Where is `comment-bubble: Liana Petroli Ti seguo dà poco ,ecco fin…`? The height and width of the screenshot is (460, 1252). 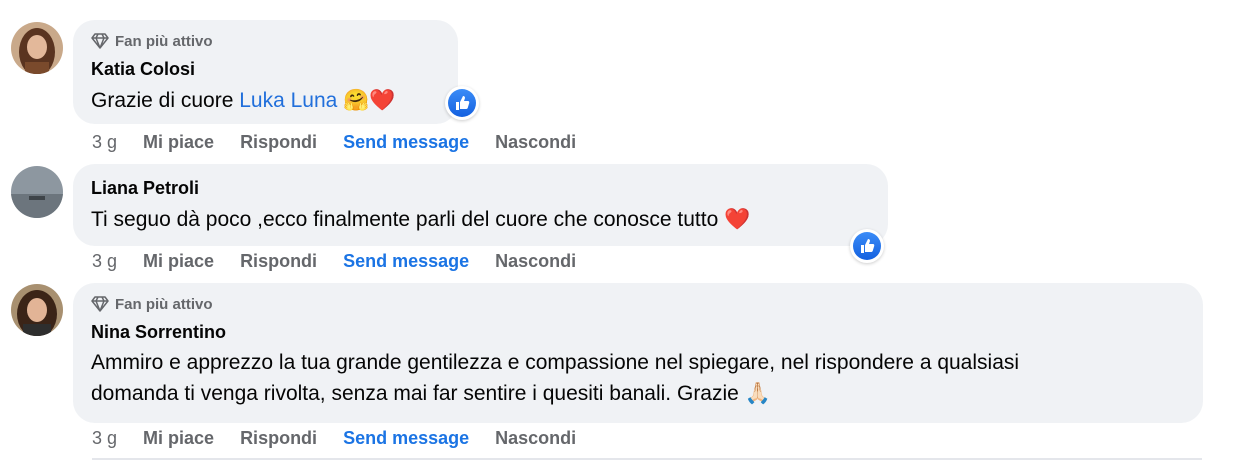 comment-bubble: Liana Petroli Ti seguo dà poco ,ecco fin… is located at coordinates (480, 205).